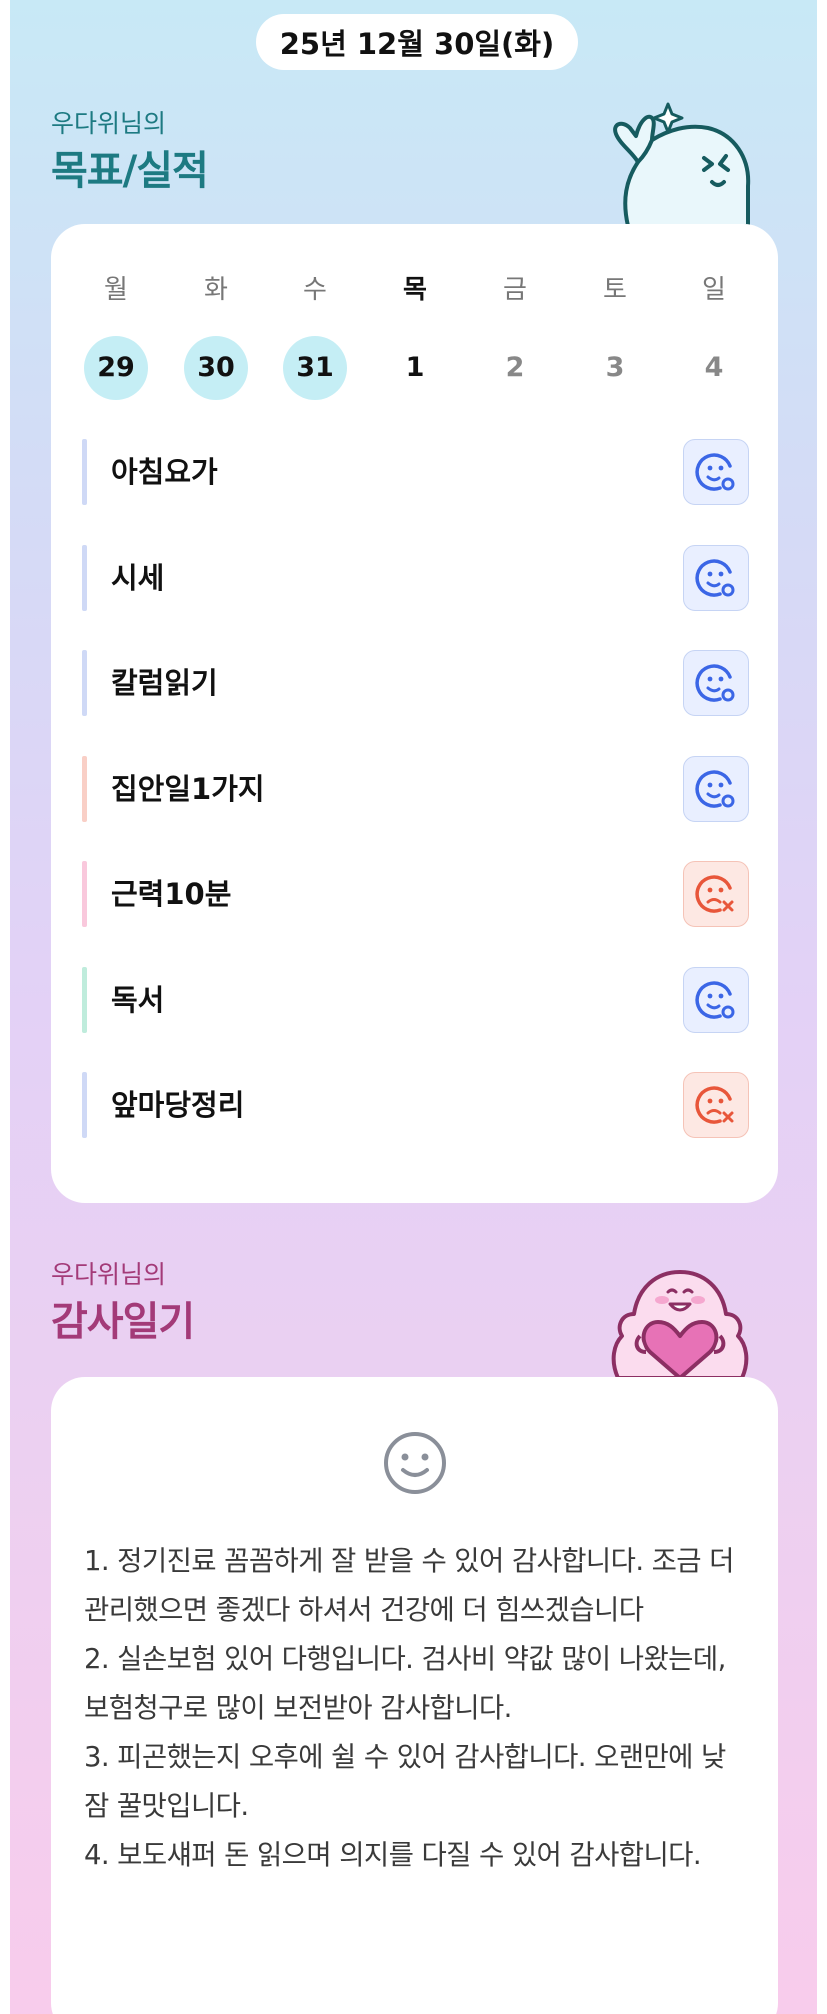  Describe the element at coordinates (615, 335) in the screenshot. I see `day-column: 토 3` at that location.